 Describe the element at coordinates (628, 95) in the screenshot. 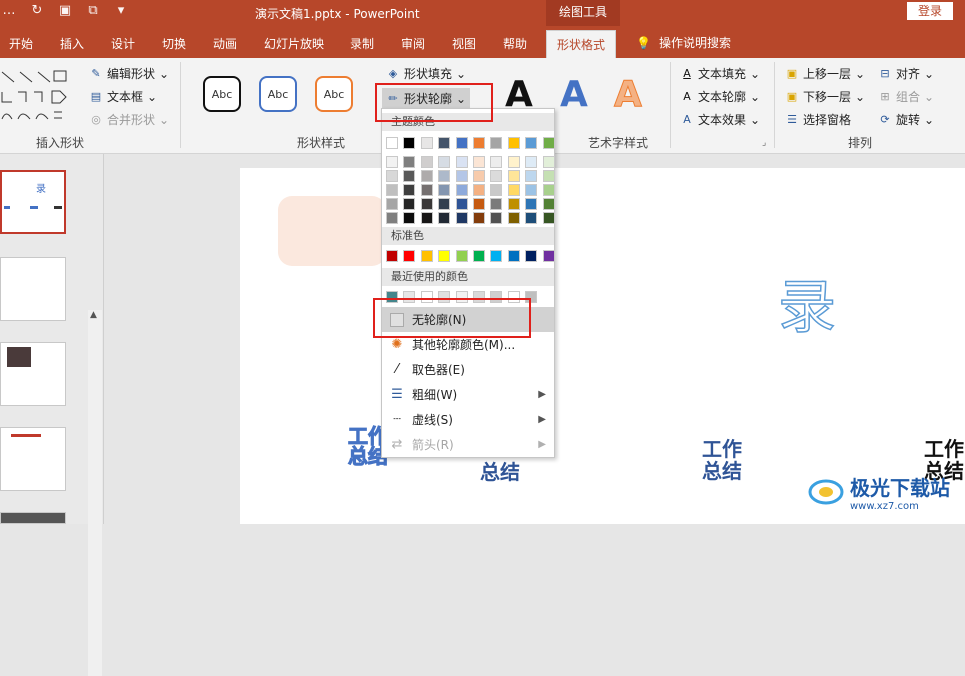

I see `wordart-orange-sample: A` at that location.